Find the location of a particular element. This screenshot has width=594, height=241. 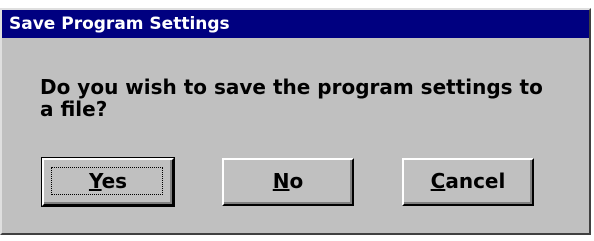

dialog-titlebar: Save Program Settings is located at coordinates (295, 24).